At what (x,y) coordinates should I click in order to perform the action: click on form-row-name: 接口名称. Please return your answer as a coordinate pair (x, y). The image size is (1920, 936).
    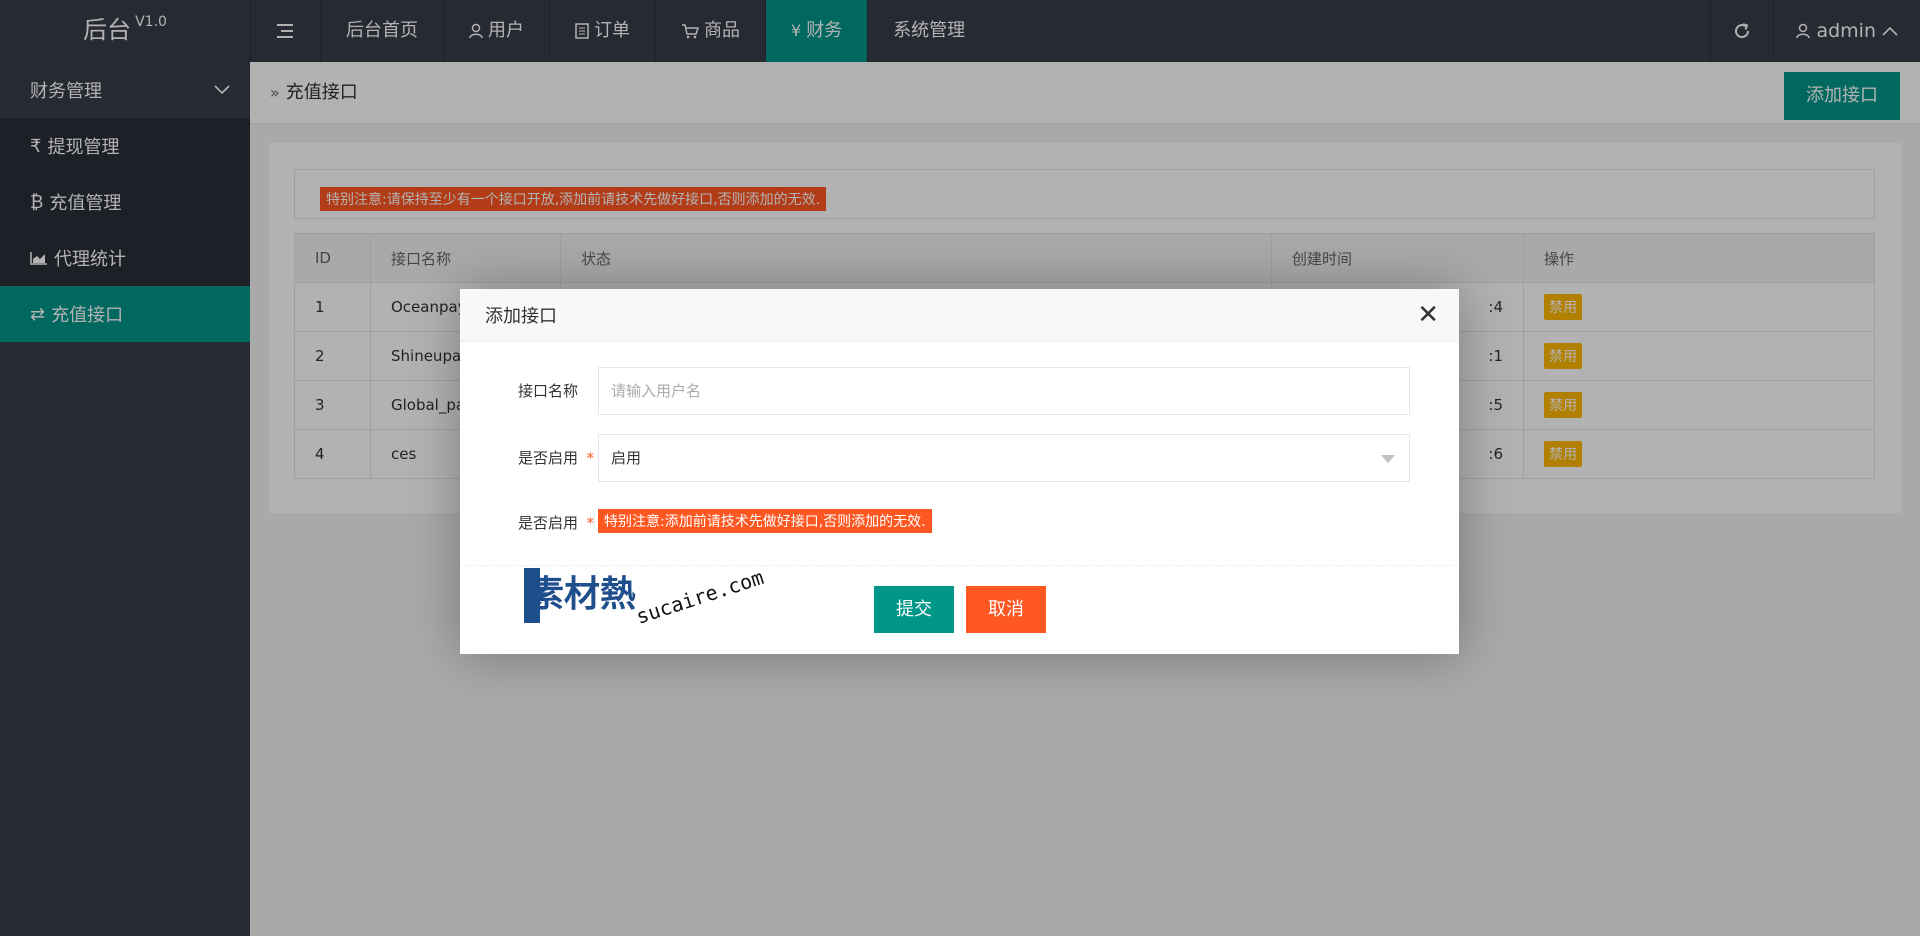
    Looking at the image, I should click on (959, 391).